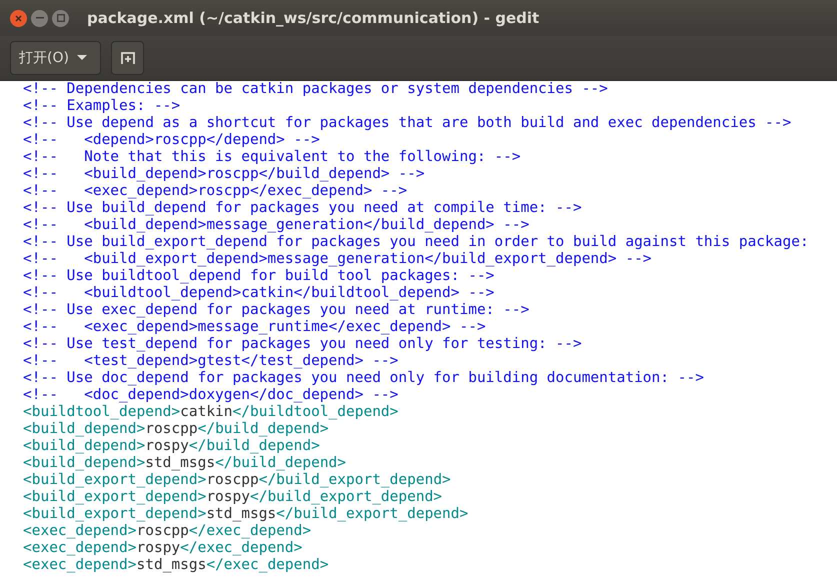  I want to click on close-button, so click(18, 18).